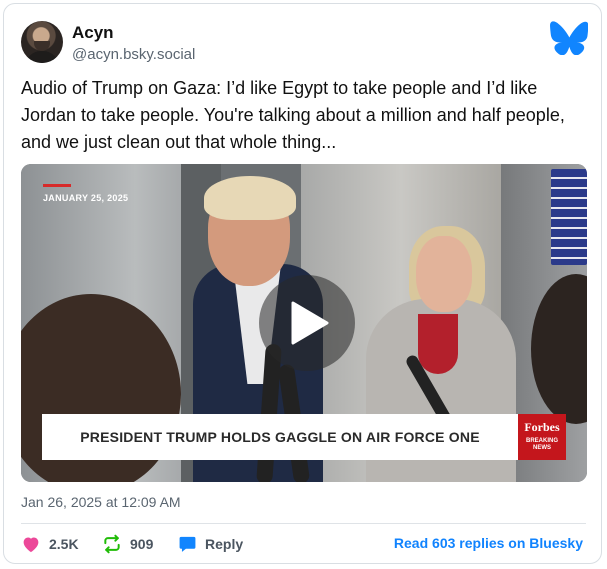 This screenshot has height=569, width=607. I want to click on heart-icon, so click(31, 545).